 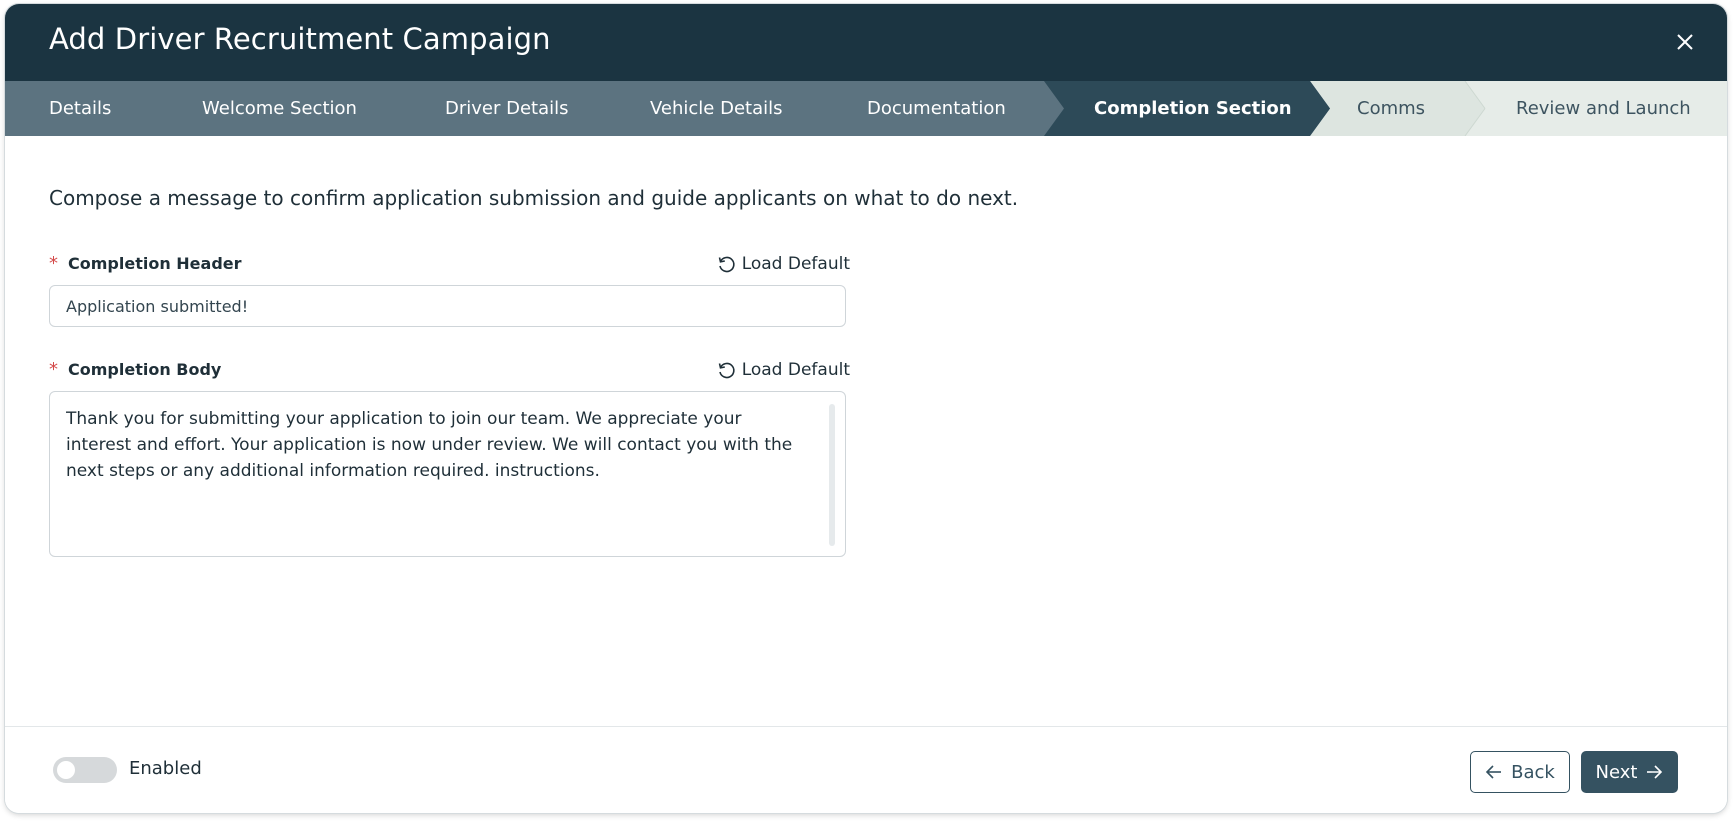 I want to click on dialog-header: Add Driver Recruitment Campaign, so click(x=866, y=42).